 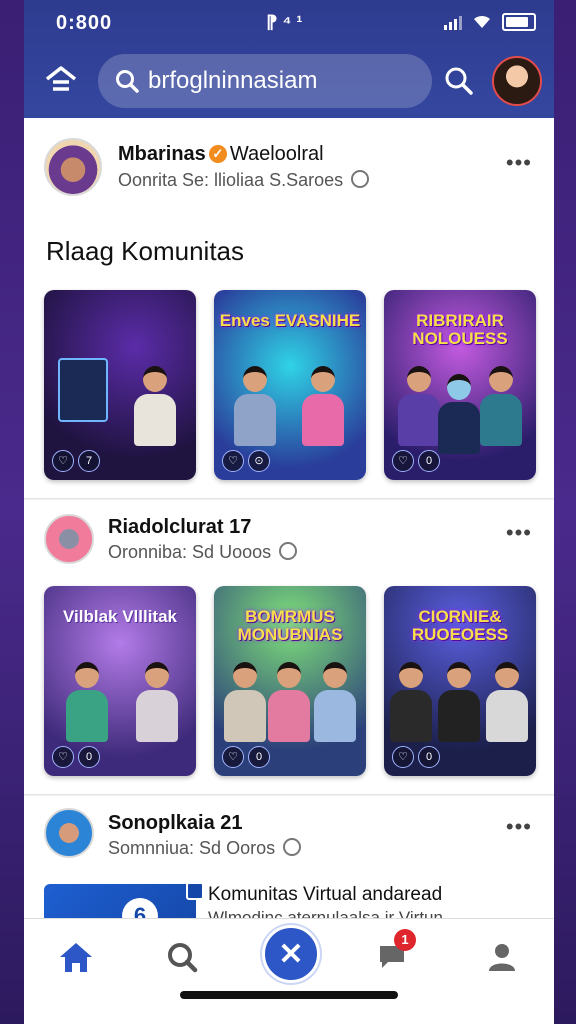 What do you see at coordinates (205, 848) in the screenshot?
I see `post-meta: Somnniua: Sd Ooros` at bounding box center [205, 848].